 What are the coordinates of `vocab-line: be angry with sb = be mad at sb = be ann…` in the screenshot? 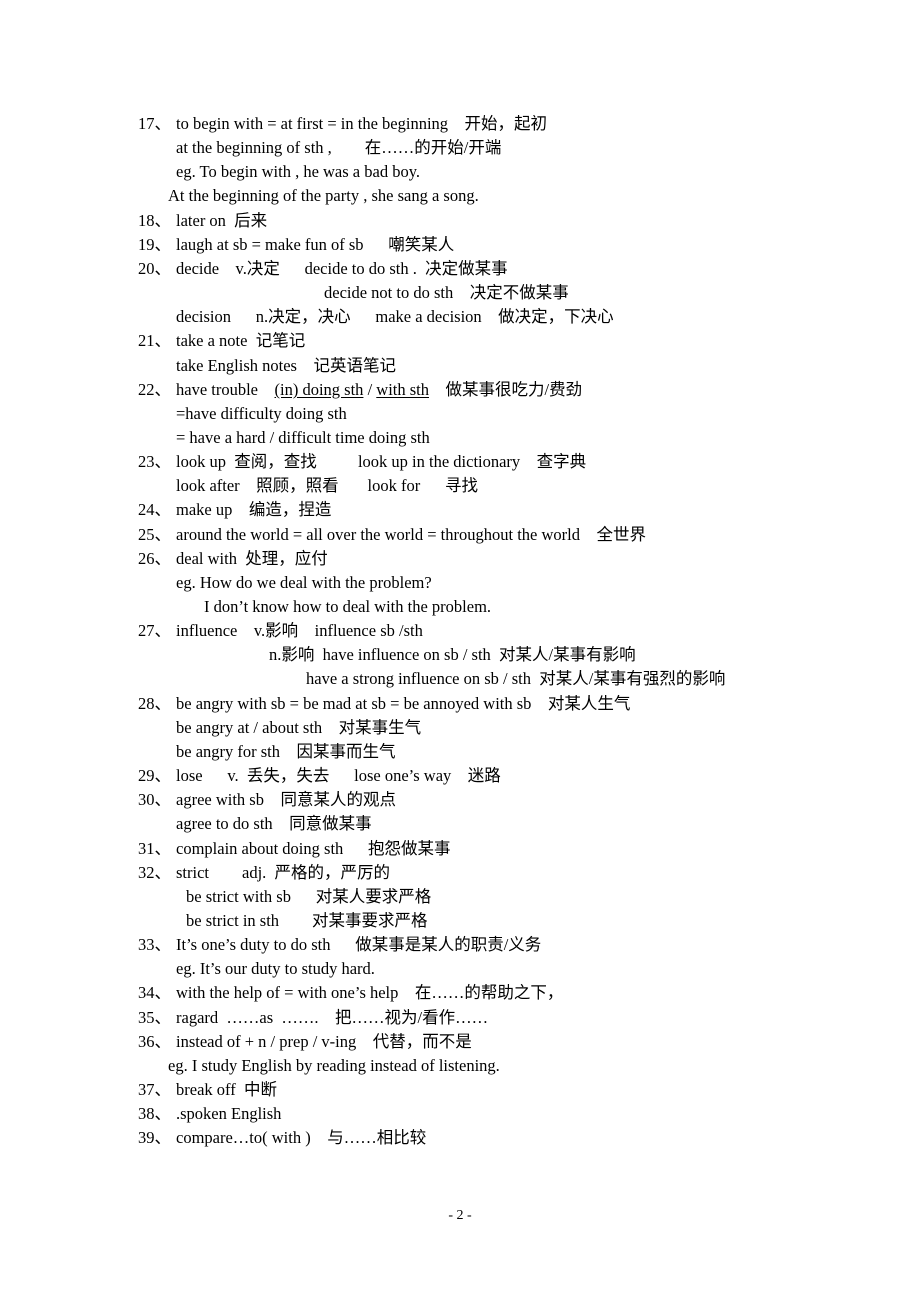 It's located at (403, 704).